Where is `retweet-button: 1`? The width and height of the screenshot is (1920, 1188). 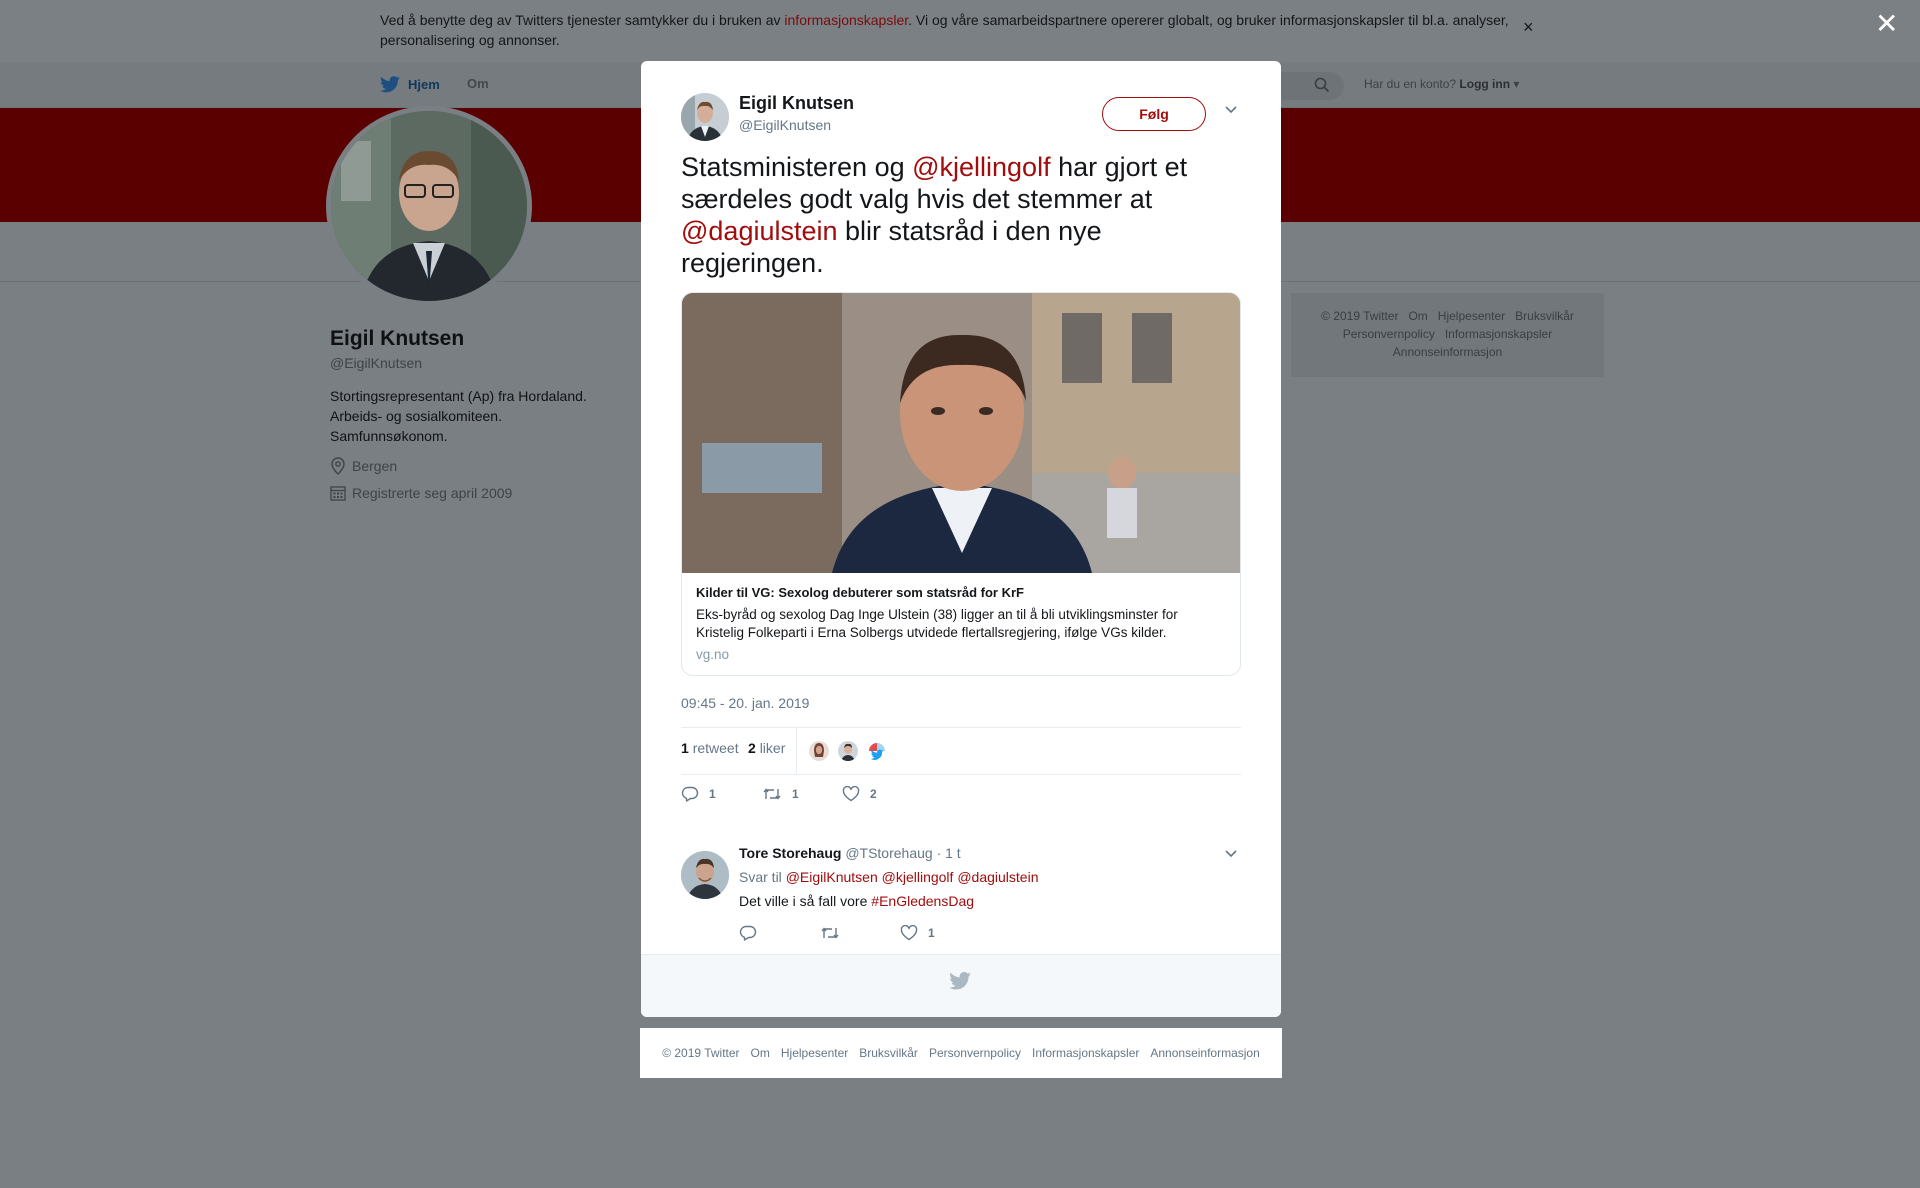
retweet-button: 1 is located at coordinates (780, 794).